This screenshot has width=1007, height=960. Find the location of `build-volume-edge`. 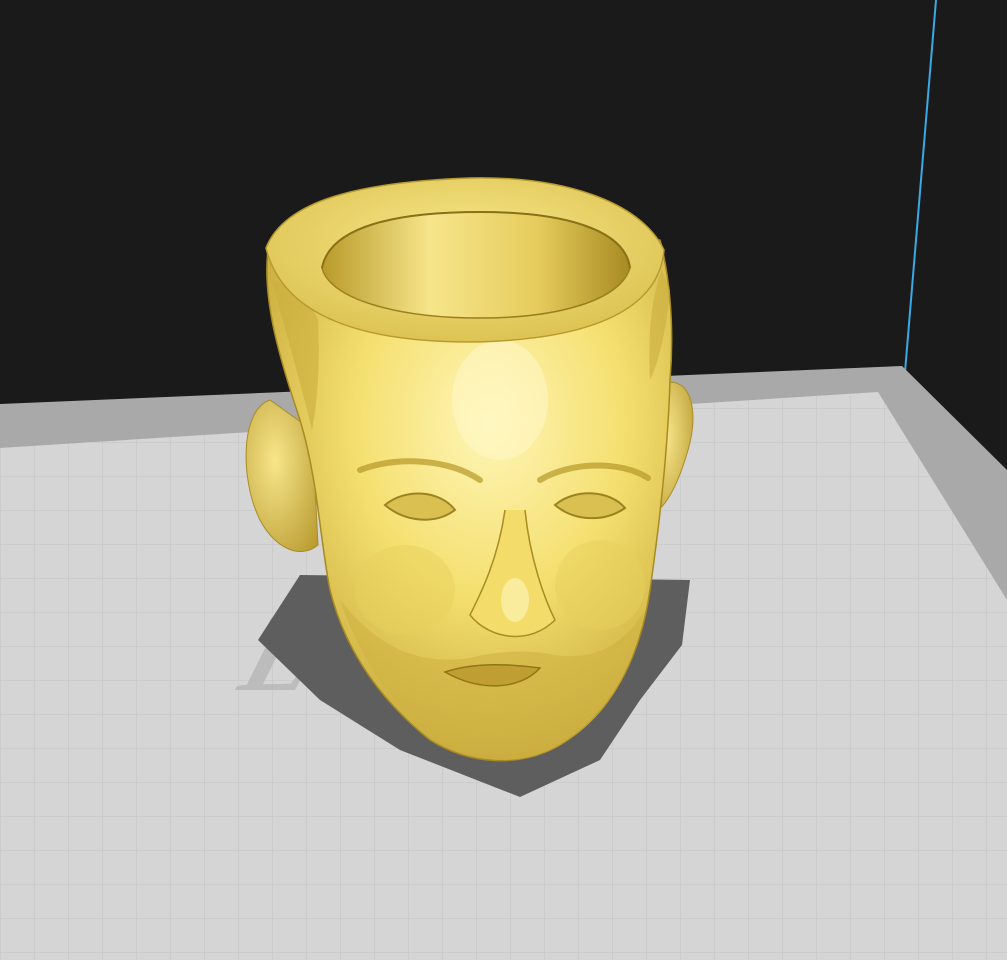

build-volume-edge is located at coordinates (920, 186).